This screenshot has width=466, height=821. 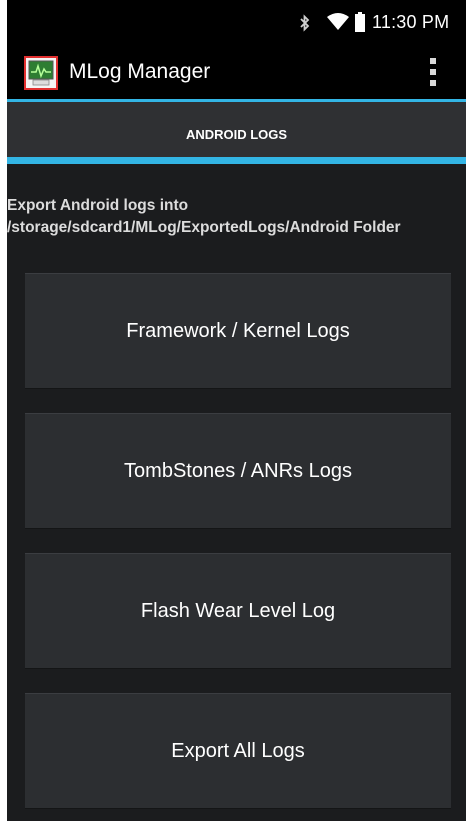 What do you see at coordinates (338, 24) in the screenshot?
I see `wifi-icon` at bounding box center [338, 24].